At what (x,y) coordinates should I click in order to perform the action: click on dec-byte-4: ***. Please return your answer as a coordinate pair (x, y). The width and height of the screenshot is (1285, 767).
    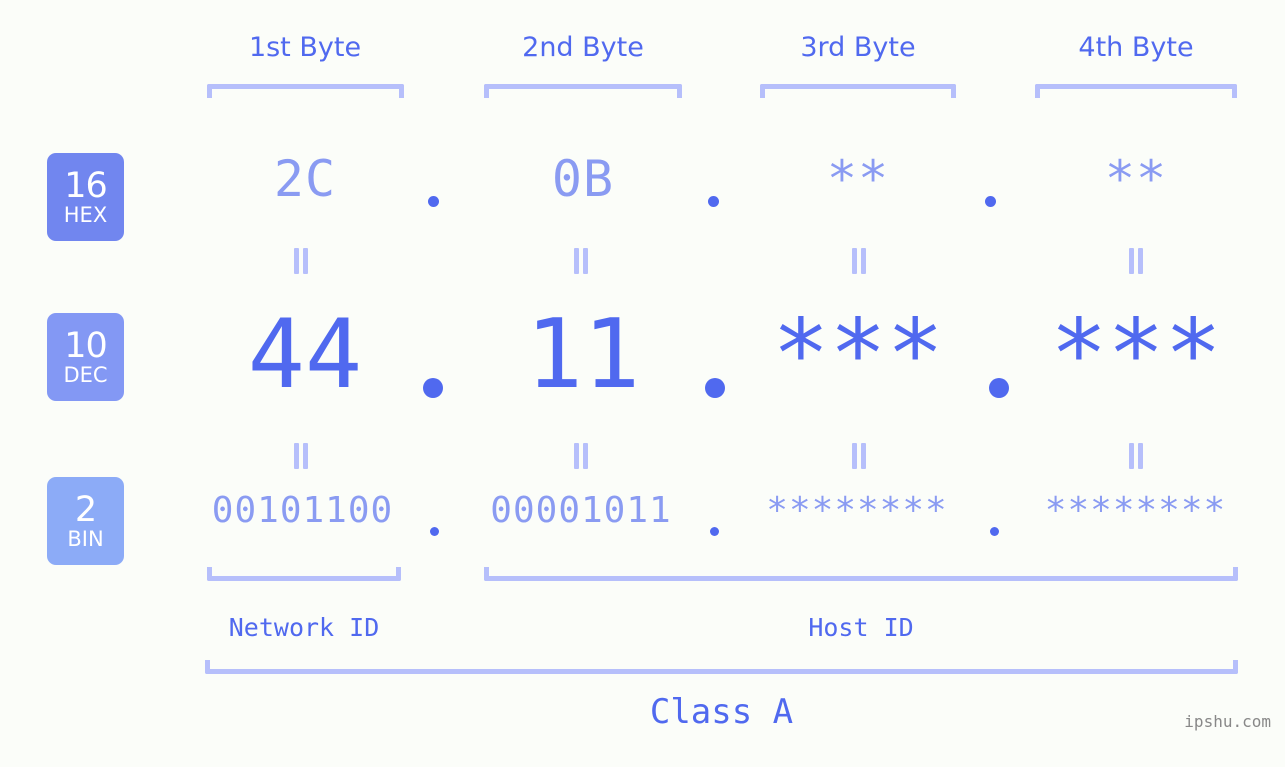
    Looking at the image, I should click on (1136, 355).